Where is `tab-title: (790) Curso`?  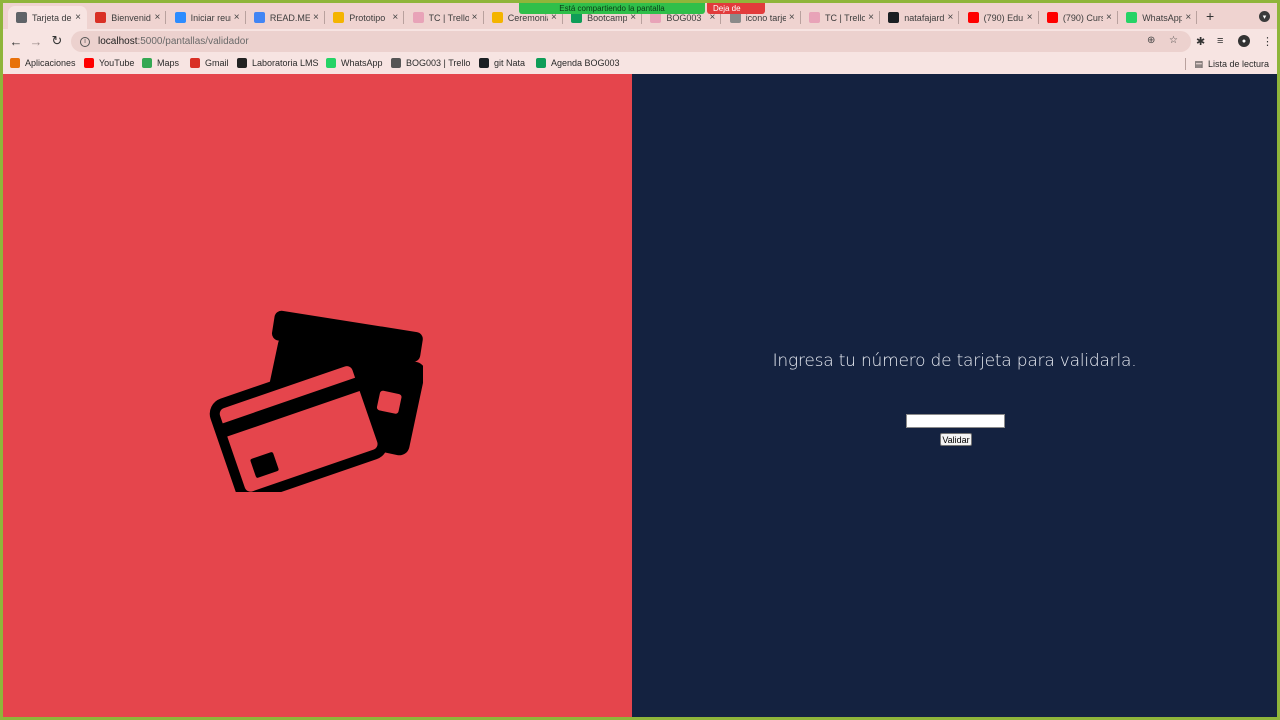
tab-title: (790) Curso is located at coordinates (1082, 17).